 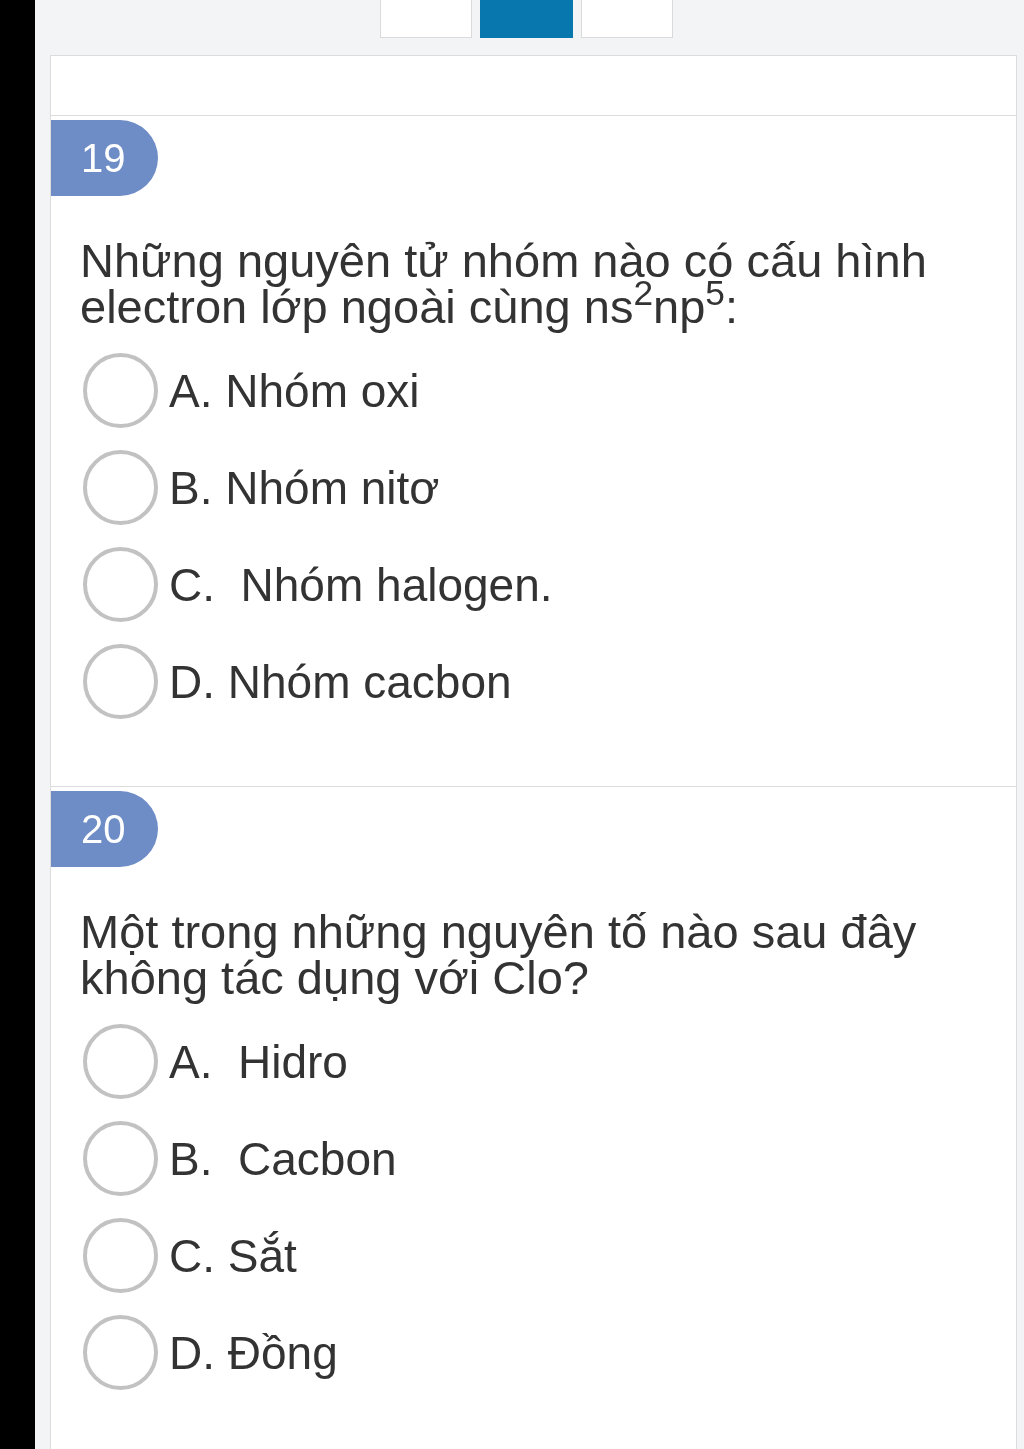 I want to click on option-label: B. Nhóm nitơ, so click(x=304, y=487).